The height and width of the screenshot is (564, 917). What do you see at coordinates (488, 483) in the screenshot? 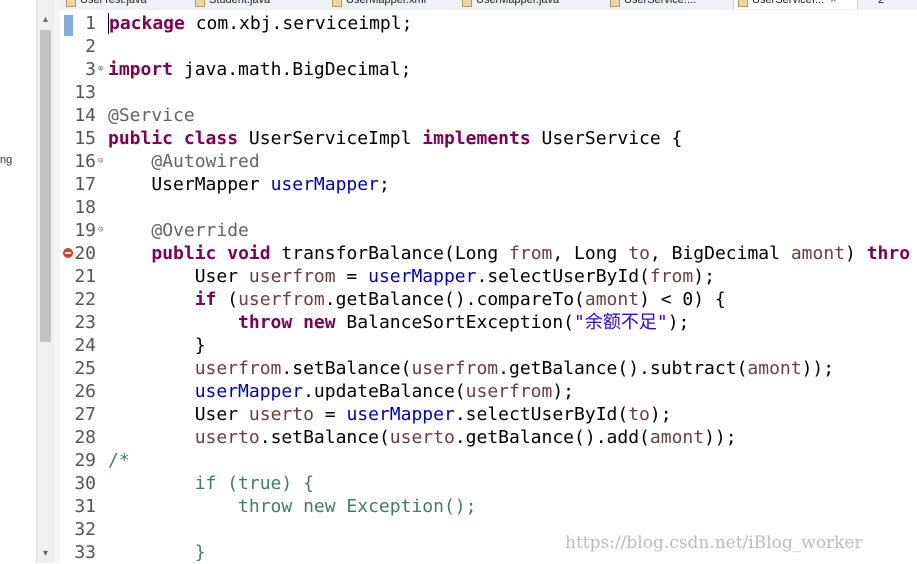
I see `code-line: 30 if (true) {` at bounding box center [488, 483].